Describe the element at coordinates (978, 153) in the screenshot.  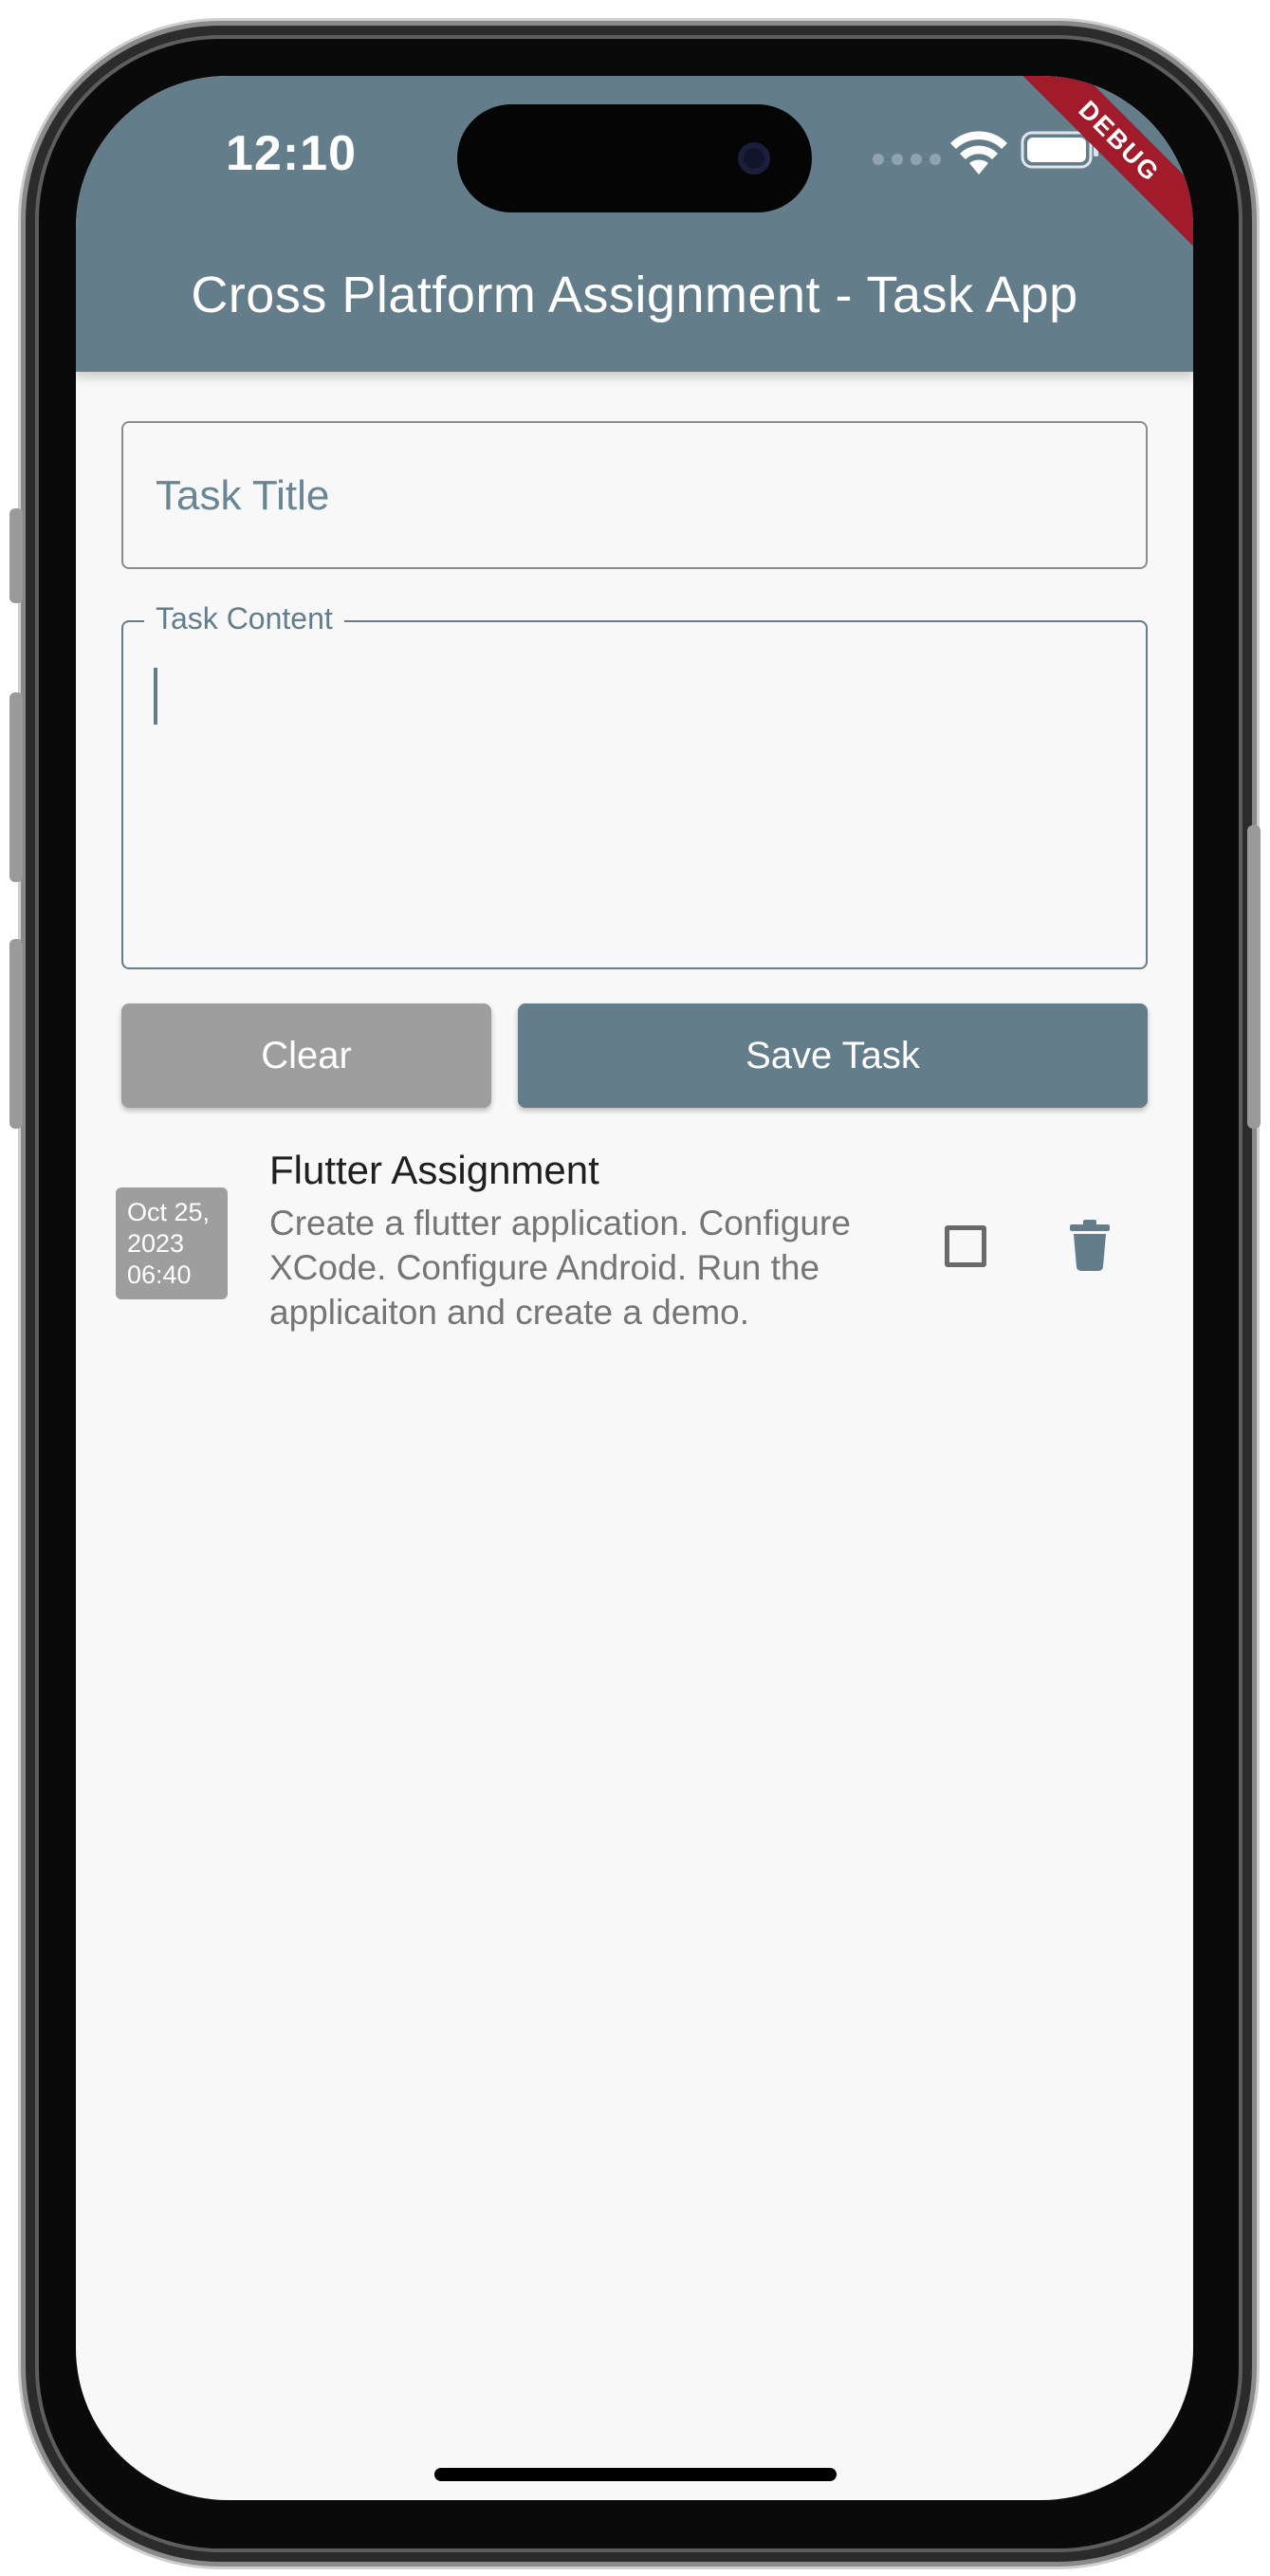
I see `wifi-icon` at that location.